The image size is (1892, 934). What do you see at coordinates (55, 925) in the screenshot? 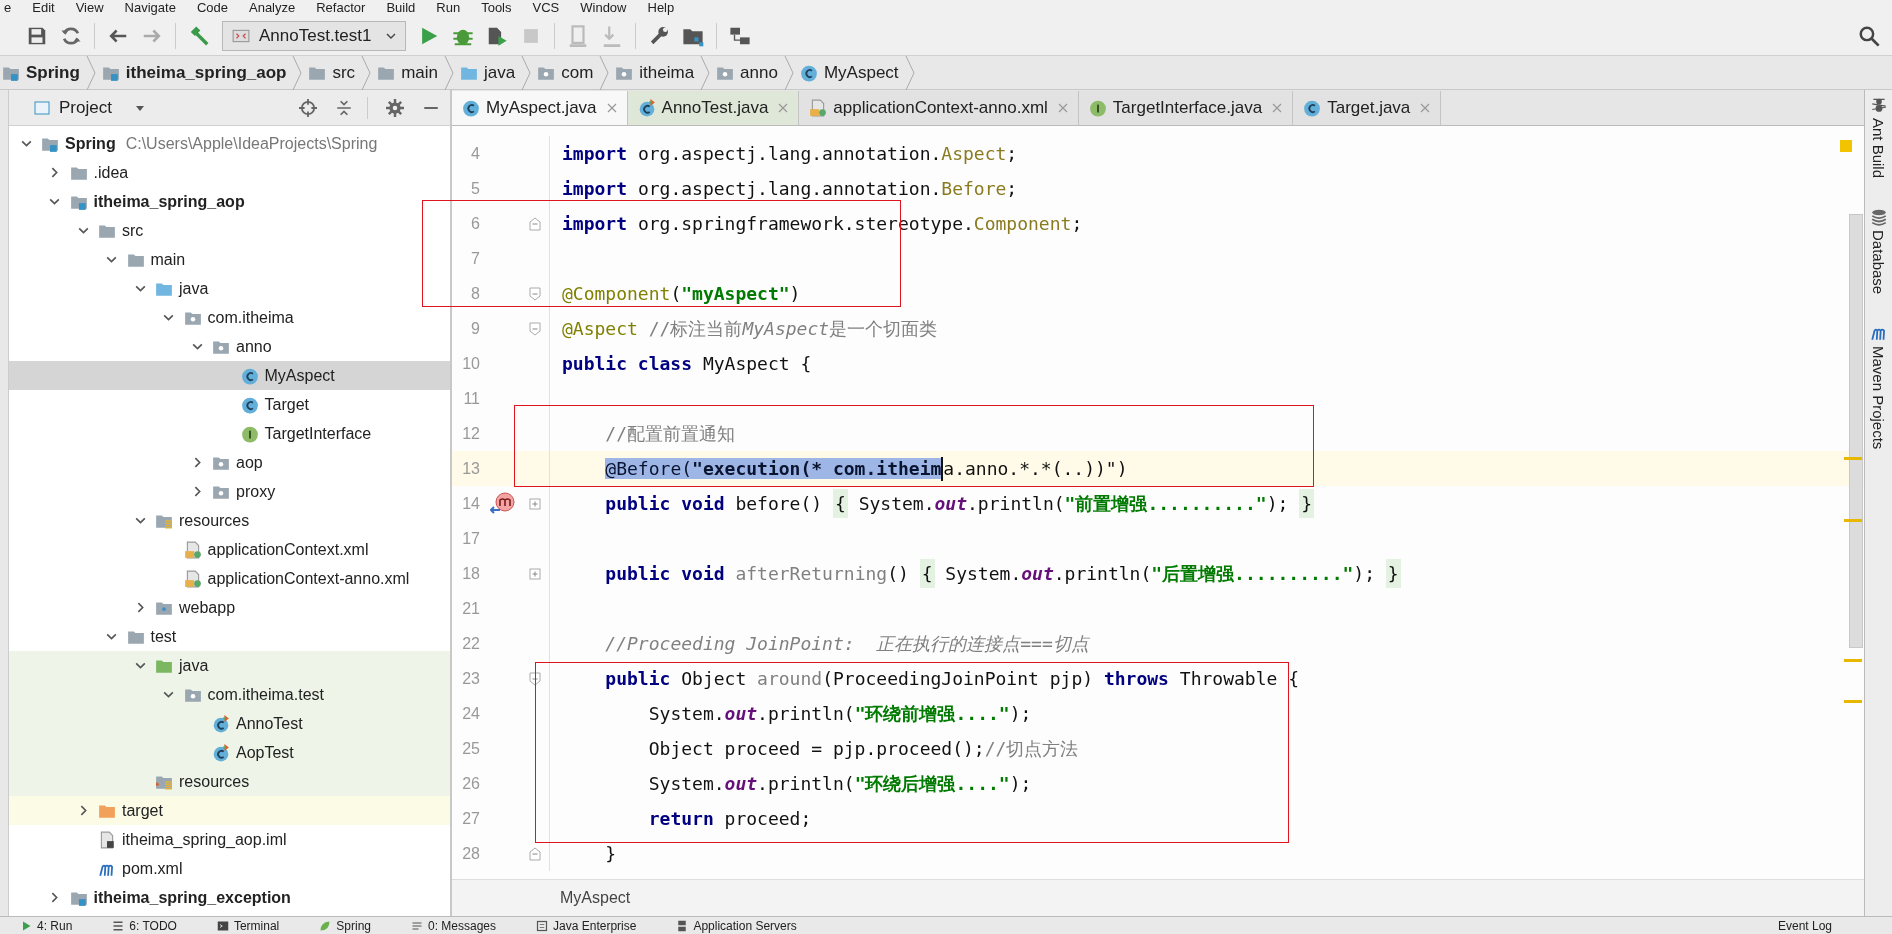
I see `tool-window-button: 4: Run` at bounding box center [55, 925].